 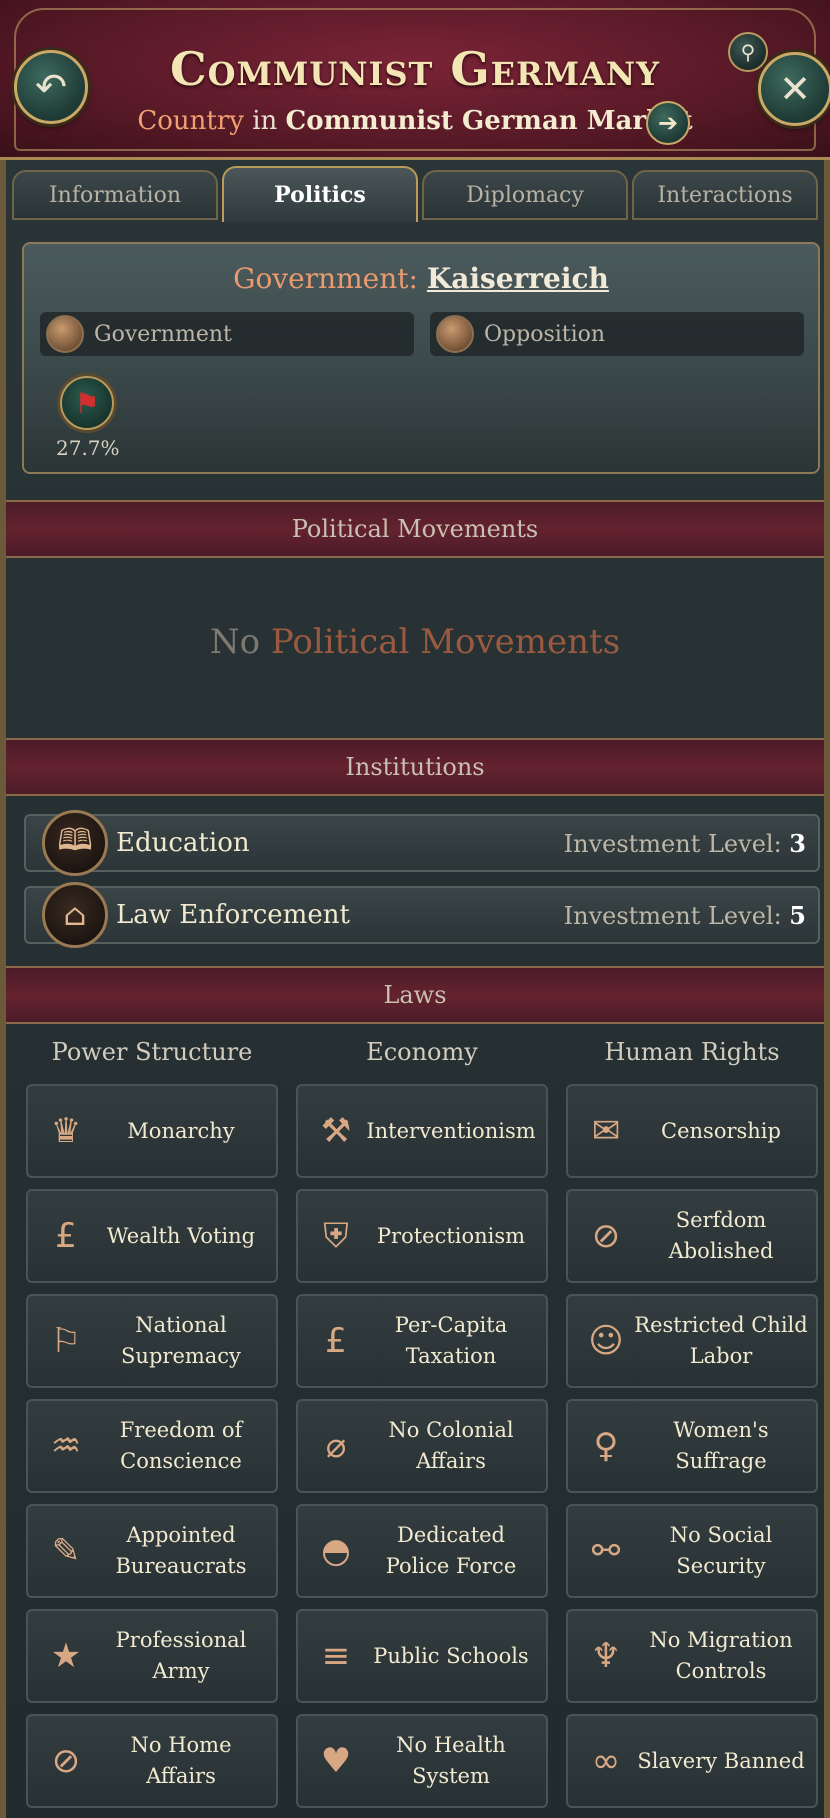 What do you see at coordinates (606, 1131) in the screenshot?
I see `censored-speech-icon: ✉` at bounding box center [606, 1131].